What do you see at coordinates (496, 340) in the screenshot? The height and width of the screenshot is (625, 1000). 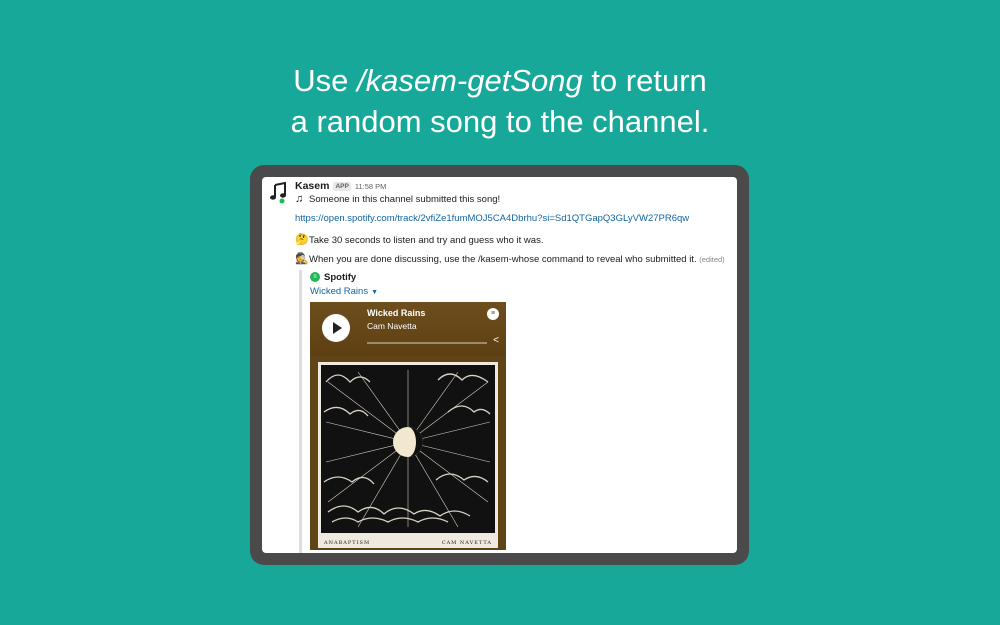 I see `share-icon: <` at bounding box center [496, 340].